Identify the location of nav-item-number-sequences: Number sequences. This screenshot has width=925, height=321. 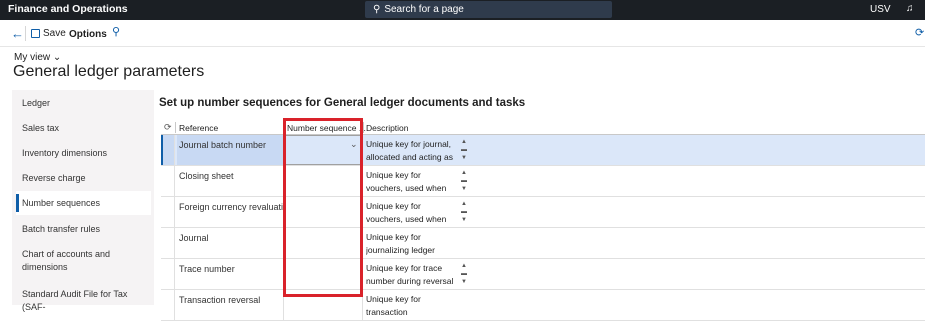
(61, 203).